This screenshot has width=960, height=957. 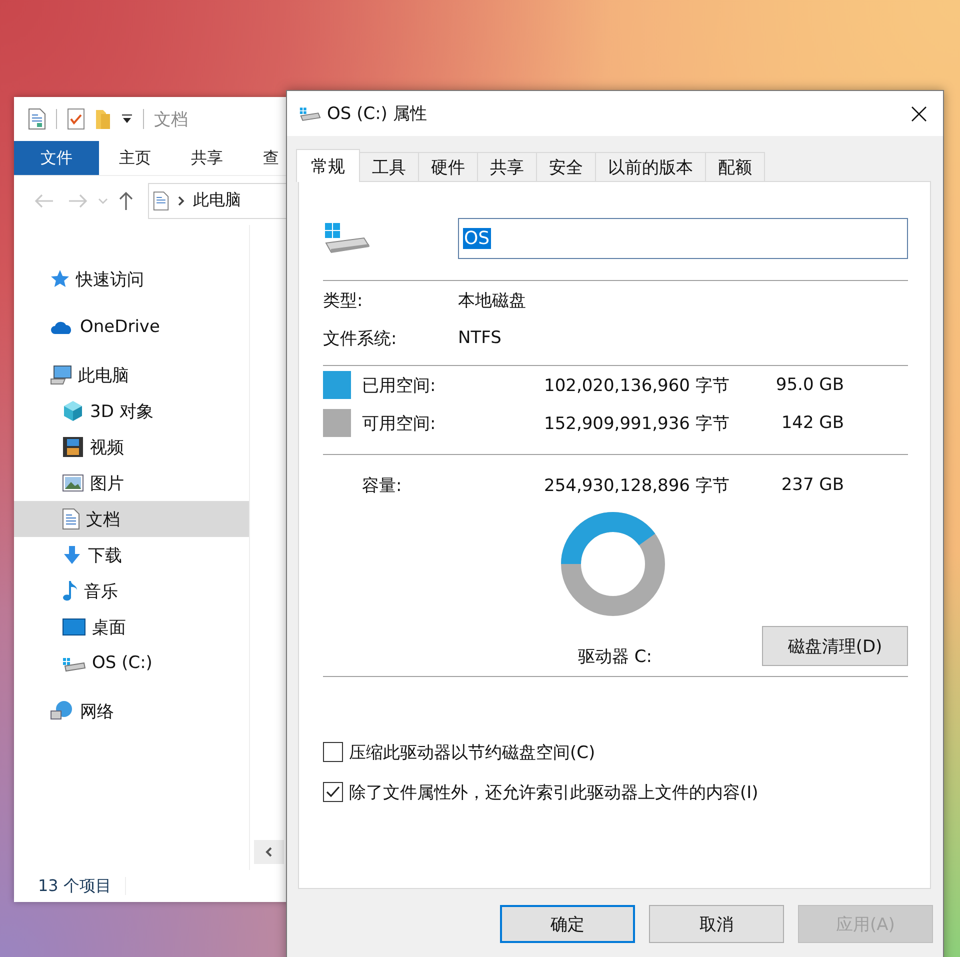 What do you see at coordinates (812, 485) in the screenshot?
I see `size-value: 237 GB` at bounding box center [812, 485].